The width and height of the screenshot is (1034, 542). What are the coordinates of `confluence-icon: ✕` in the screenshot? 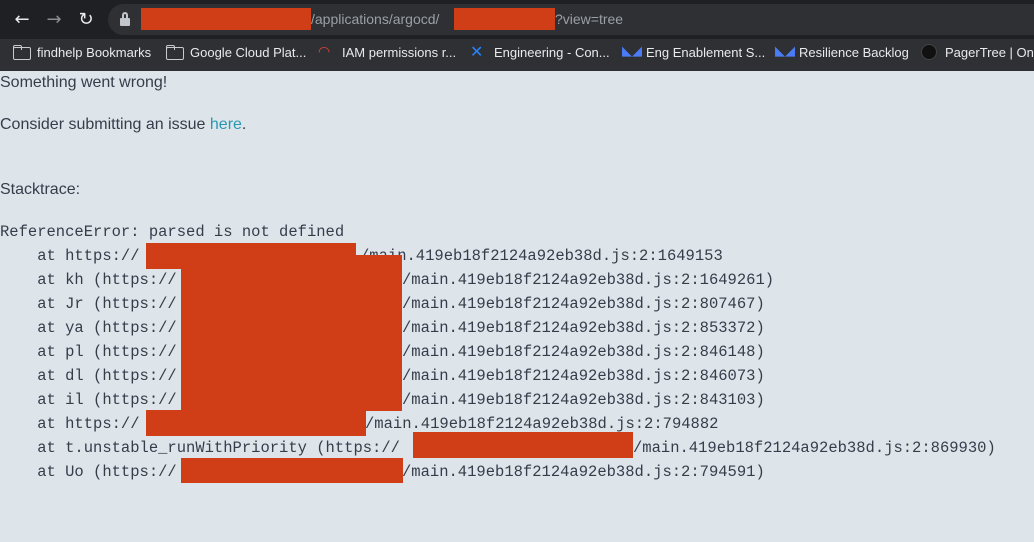 It's located at (477, 51).